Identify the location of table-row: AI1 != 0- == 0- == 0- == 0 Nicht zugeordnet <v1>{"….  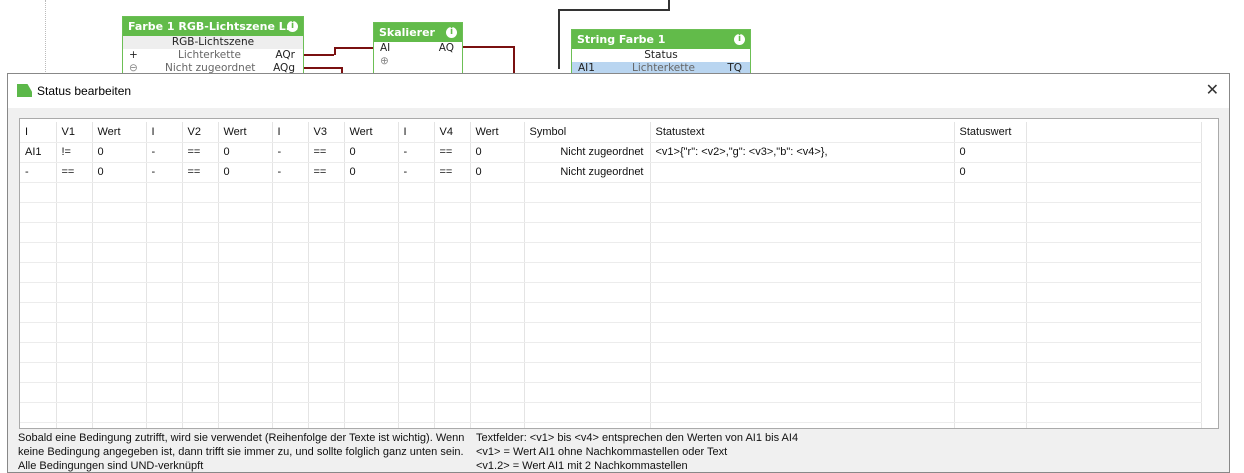
(611, 152).